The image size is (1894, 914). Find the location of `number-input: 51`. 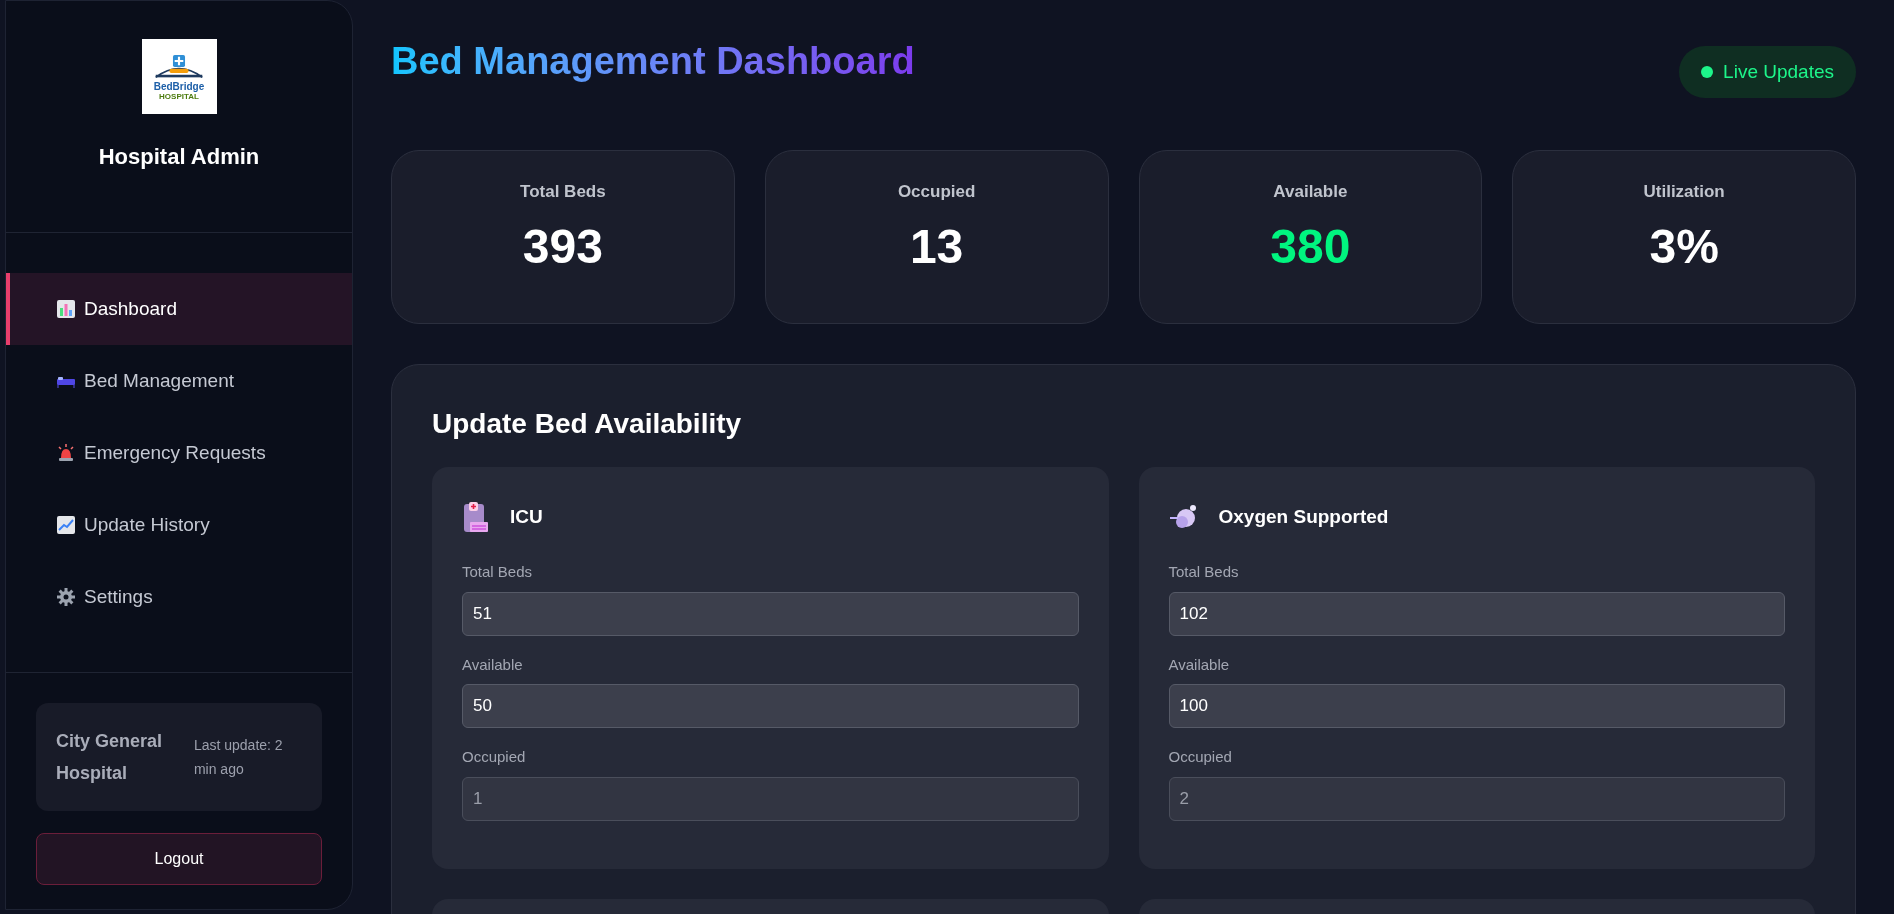

number-input: 51 is located at coordinates (770, 613).